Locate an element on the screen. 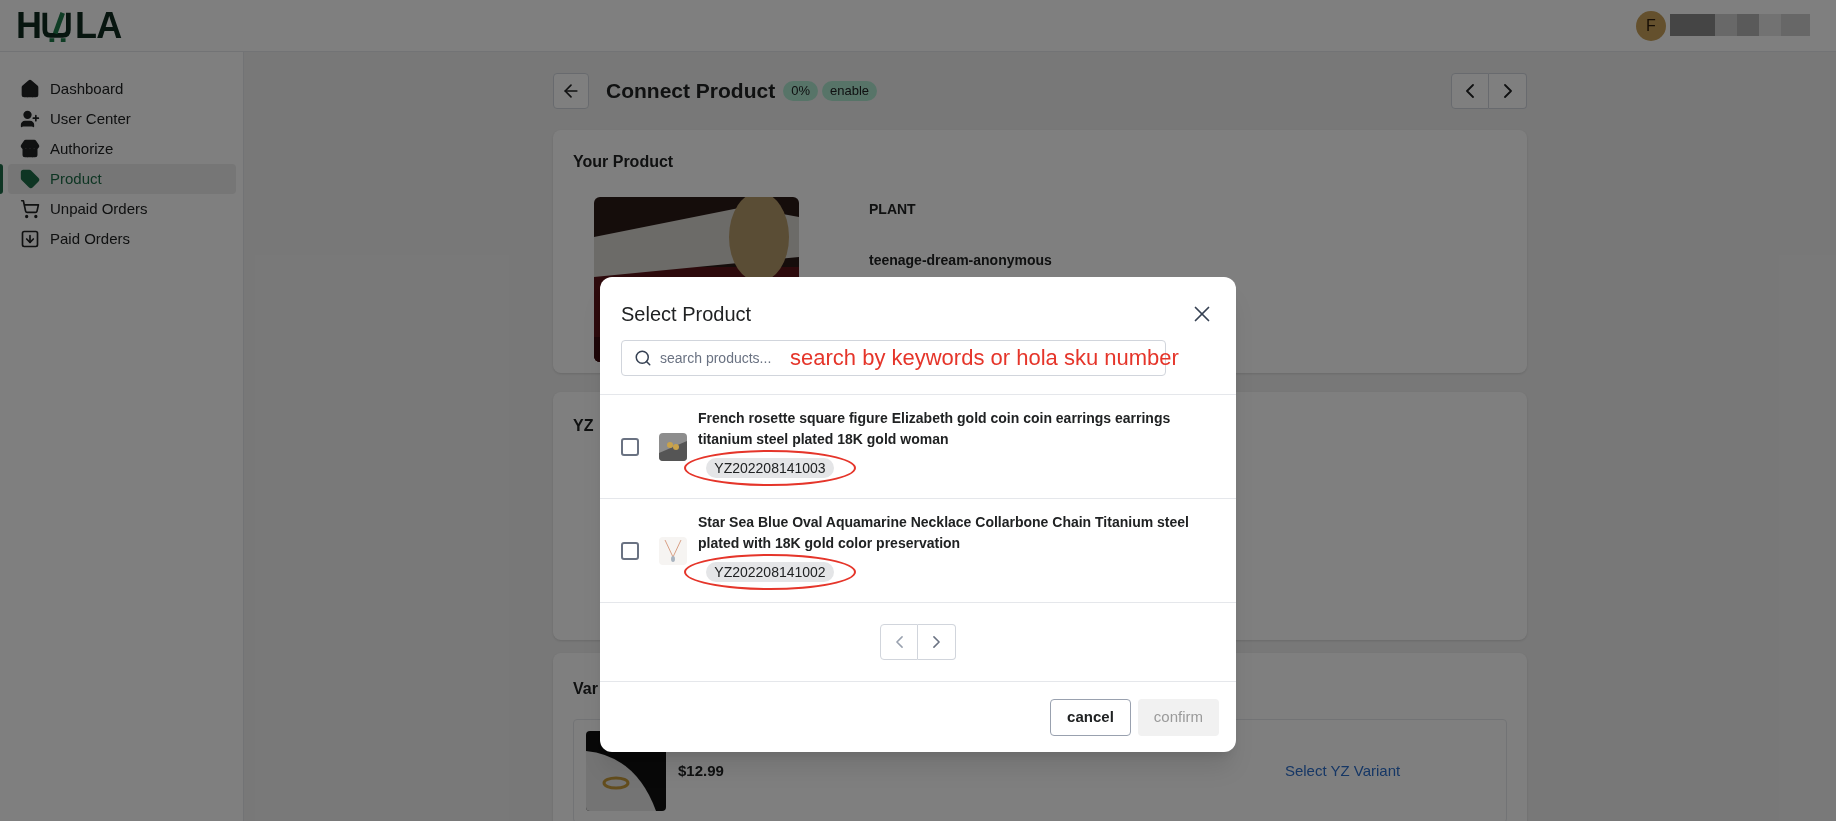 This screenshot has height=821, width=1836. previous-button is located at coordinates (1470, 91).